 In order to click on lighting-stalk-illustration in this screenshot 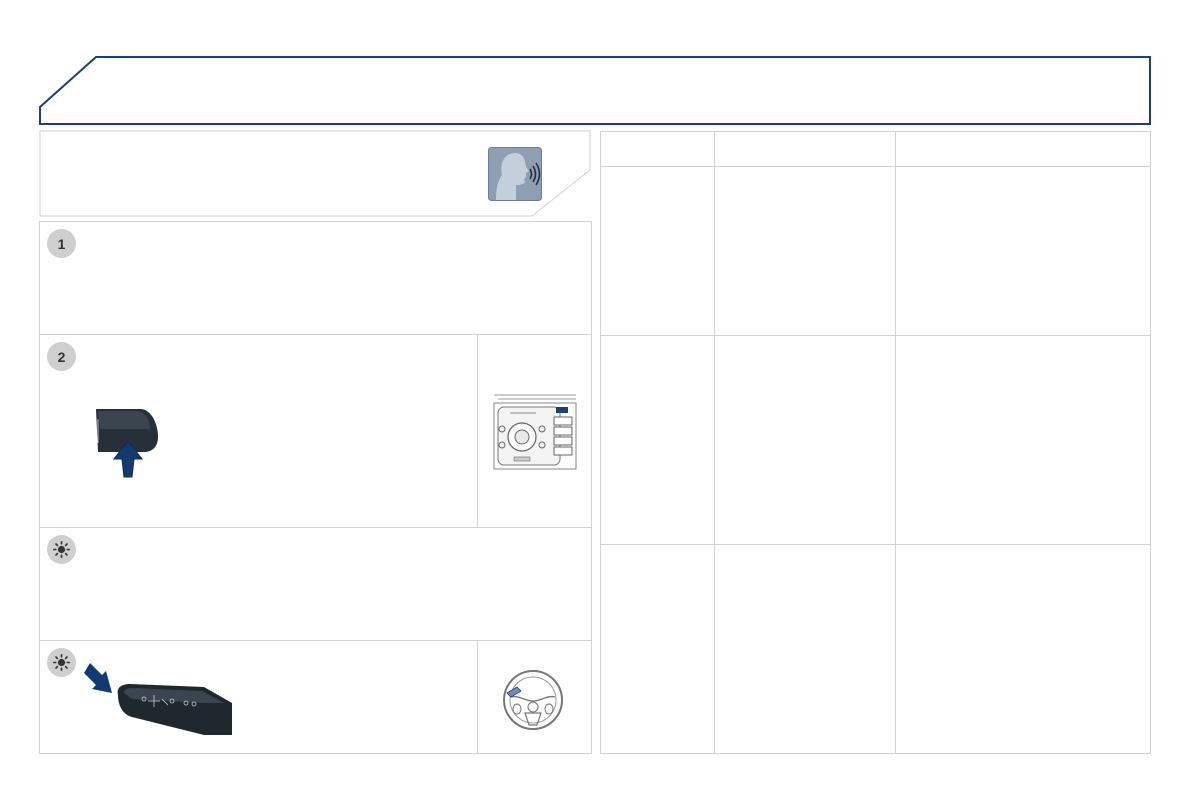, I will do `click(158, 697)`.